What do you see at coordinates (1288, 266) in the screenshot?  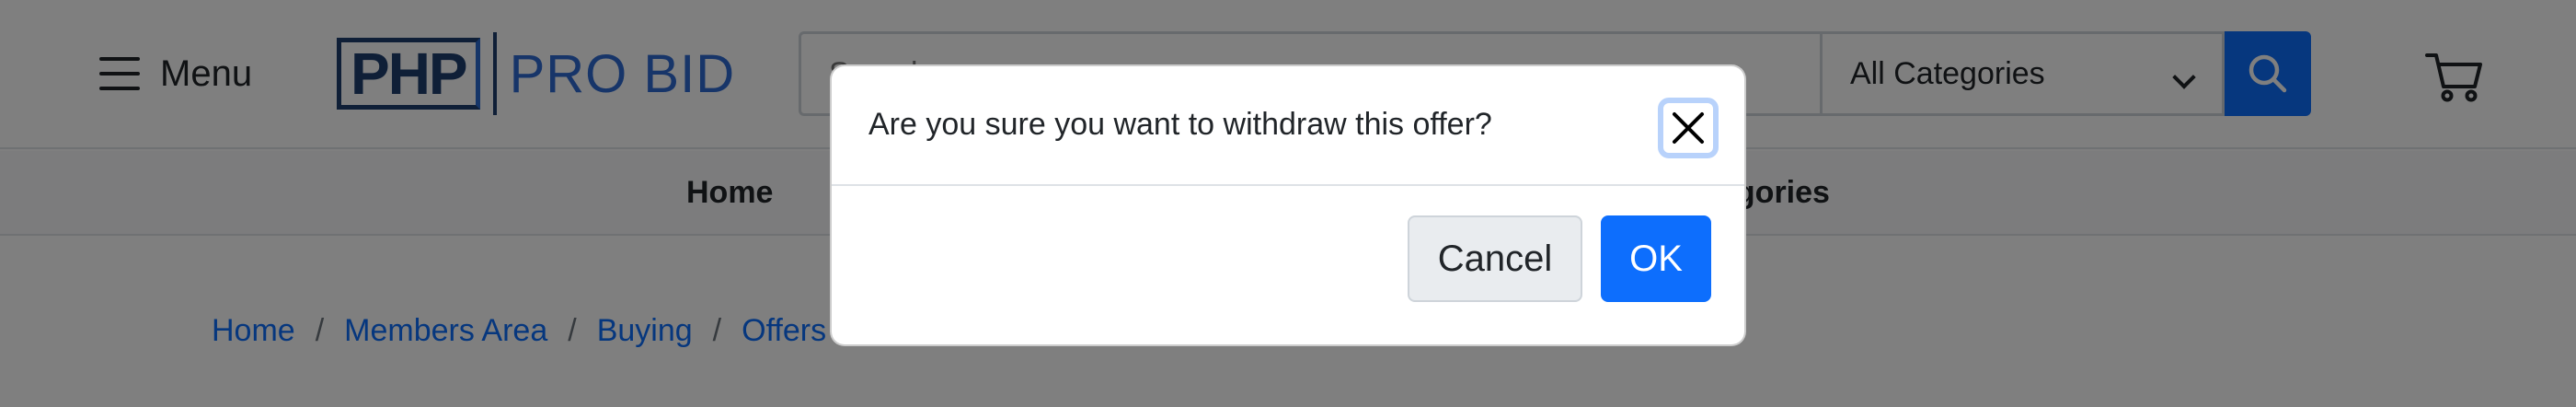 I see `dialog-footer: Cancel OK` at bounding box center [1288, 266].